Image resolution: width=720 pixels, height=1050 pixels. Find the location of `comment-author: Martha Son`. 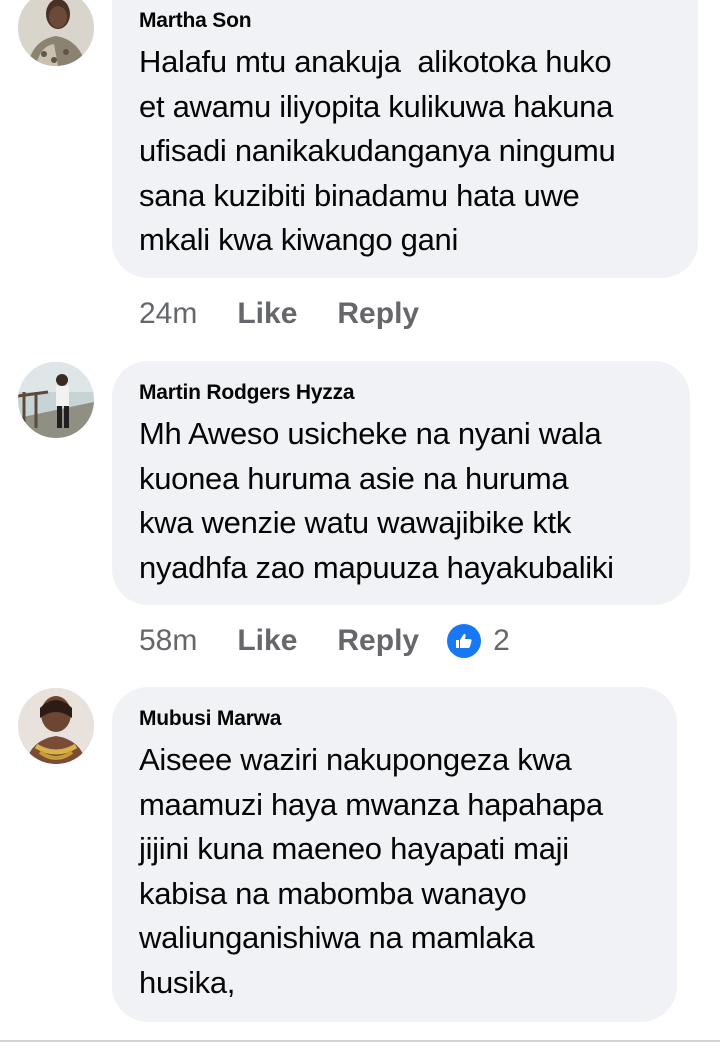

comment-author: Martha Son is located at coordinates (195, 21).